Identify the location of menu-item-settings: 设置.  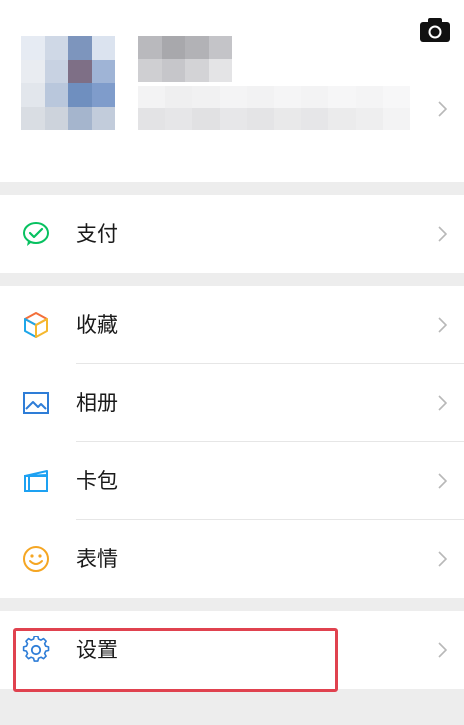
(232, 650).